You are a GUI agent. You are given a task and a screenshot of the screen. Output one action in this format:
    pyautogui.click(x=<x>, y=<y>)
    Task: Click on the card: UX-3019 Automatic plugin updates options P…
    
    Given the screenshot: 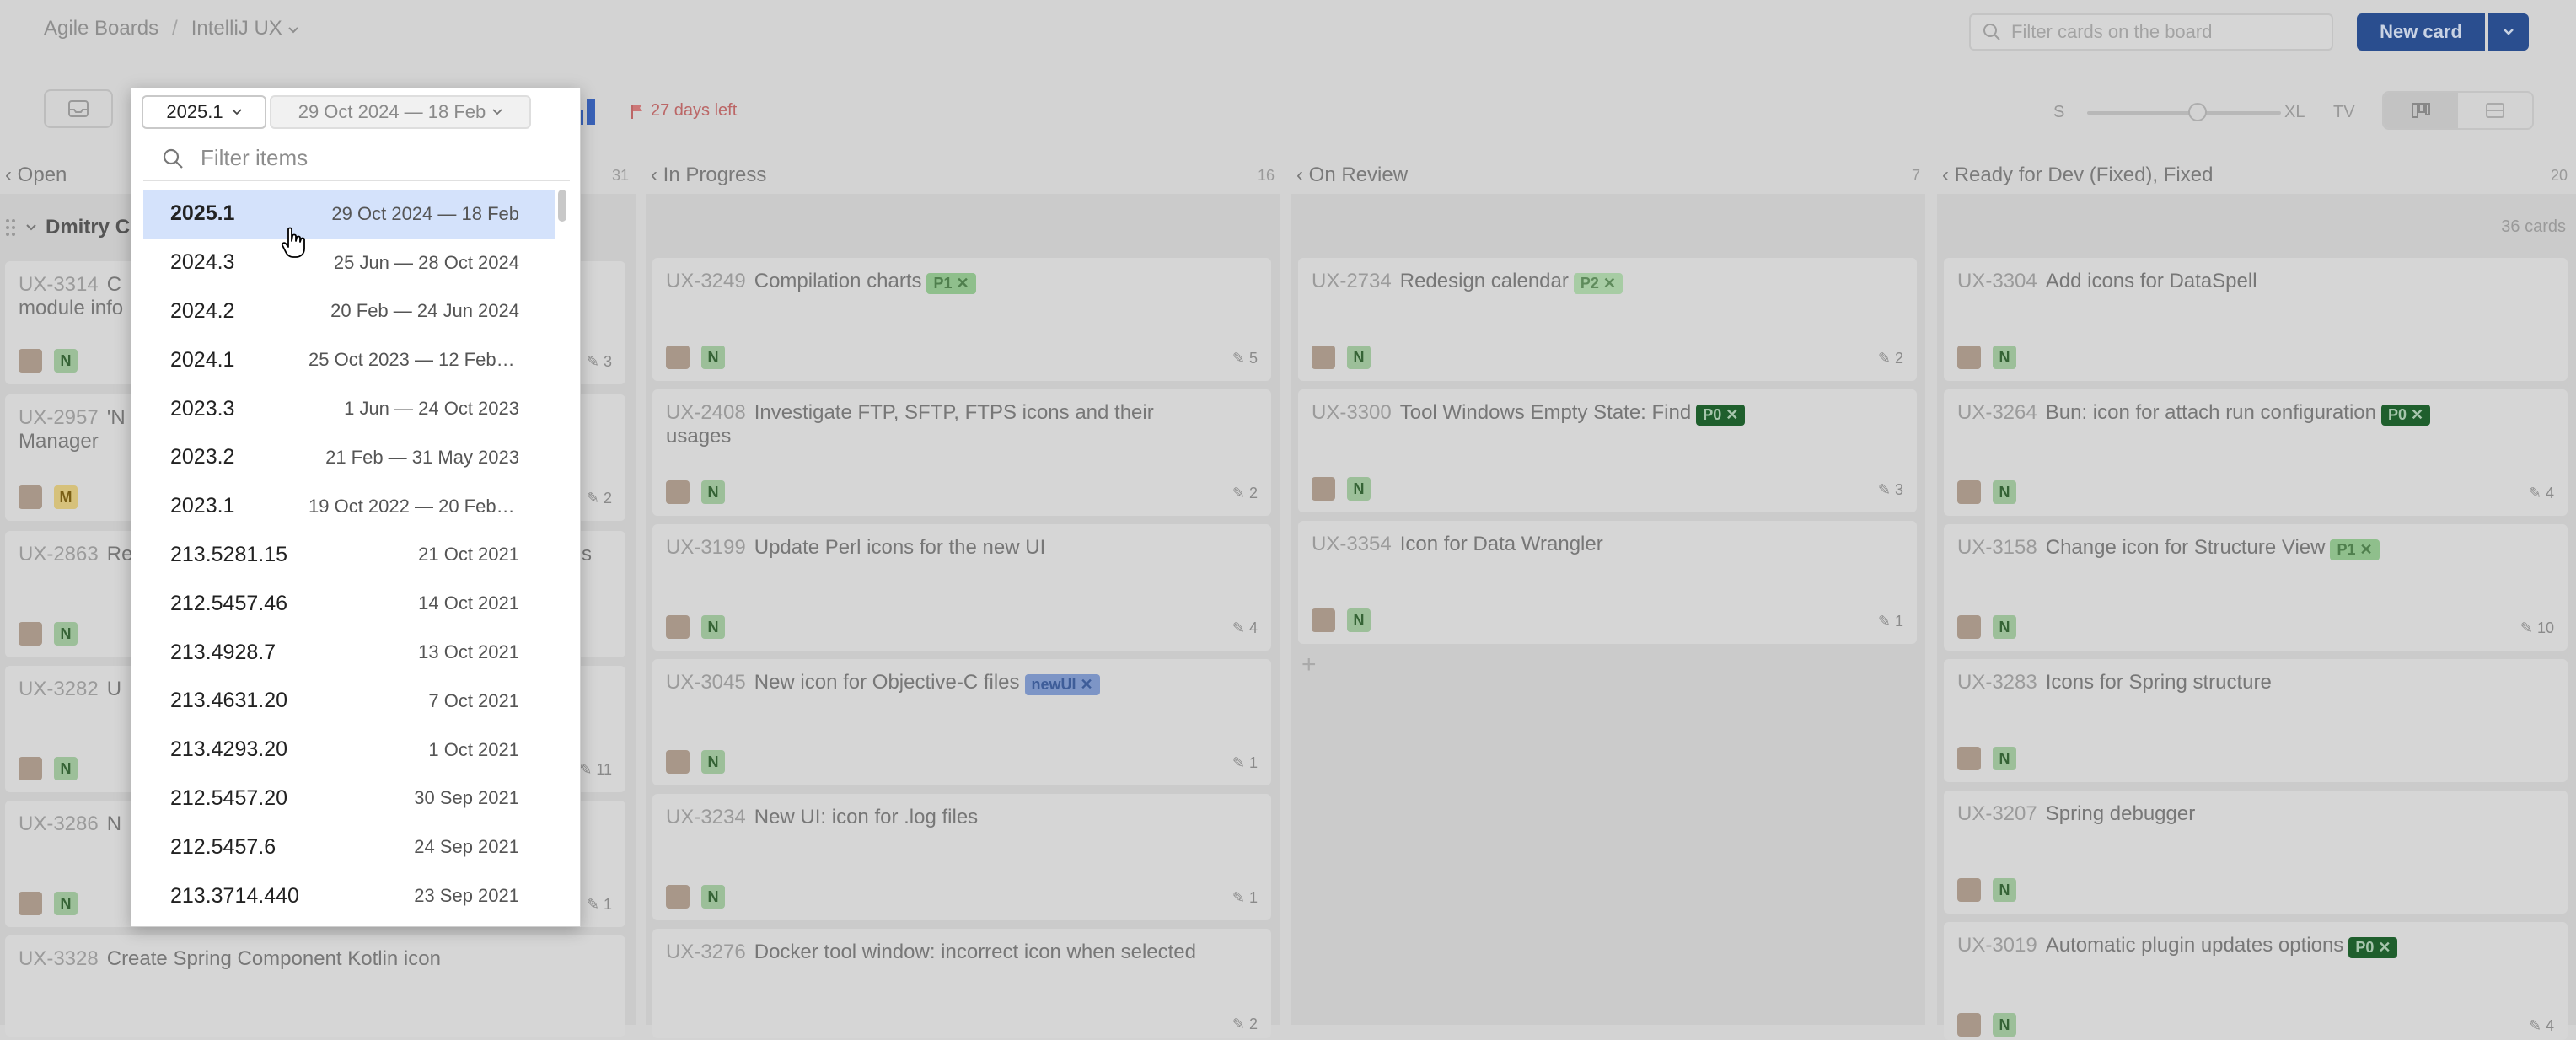 What is the action you would take?
    pyautogui.click(x=2256, y=981)
    